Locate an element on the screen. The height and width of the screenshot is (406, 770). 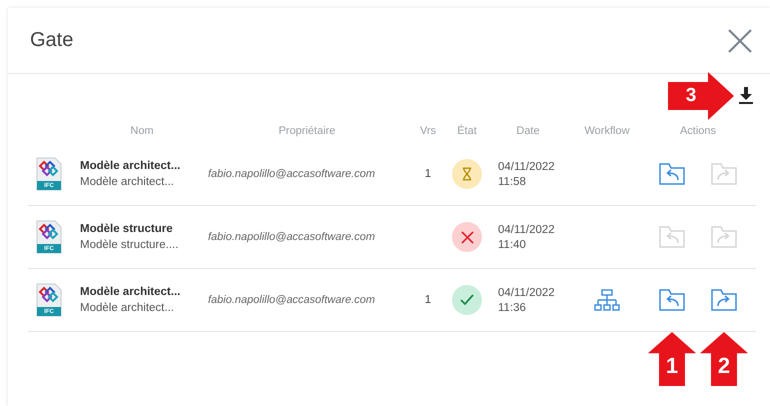
dialog-title: Gate is located at coordinates (52, 40).